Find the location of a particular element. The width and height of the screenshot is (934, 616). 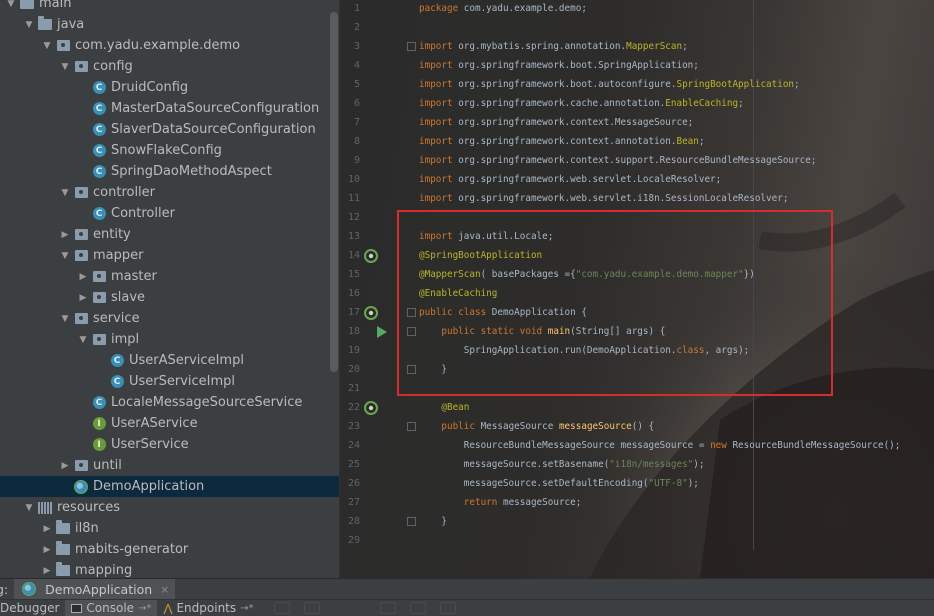

tree-item-label: SnowFlakeConfig is located at coordinates (166, 150).